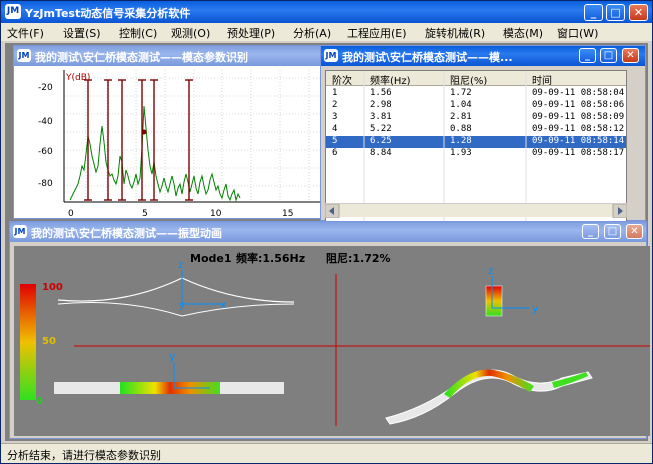 The image size is (653, 464). Describe the element at coordinates (326, 453) in the screenshot. I see `status-bar: 分析结束，请进行模态参数识别` at that location.